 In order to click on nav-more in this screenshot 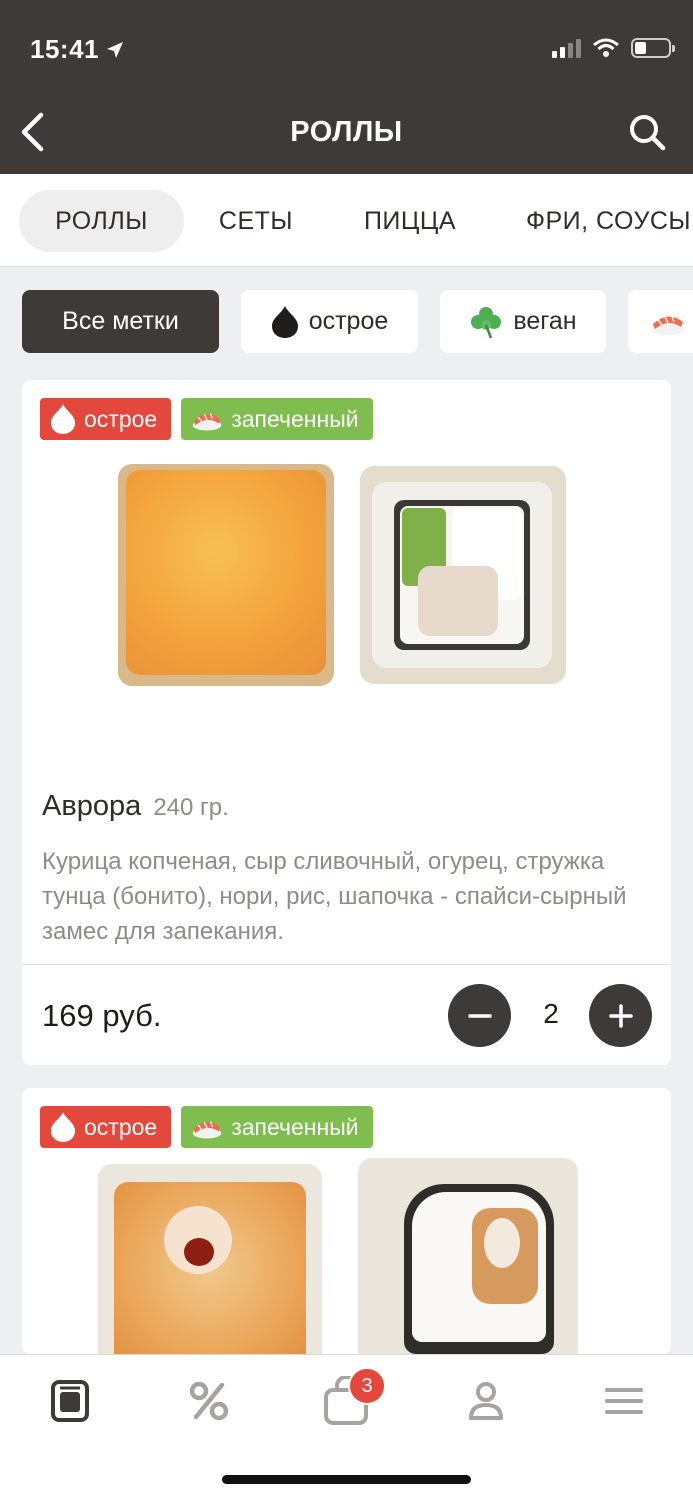, I will do `click(624, 1401)`.